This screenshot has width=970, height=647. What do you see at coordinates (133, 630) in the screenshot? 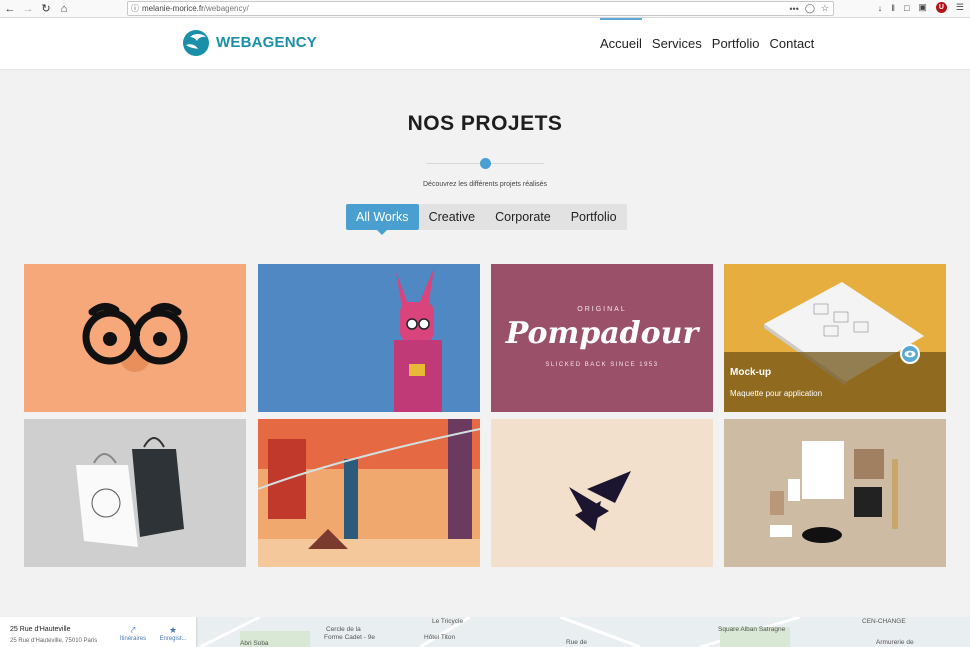
I see `directions-icon: ⤤` at bounding box center [133, 630].